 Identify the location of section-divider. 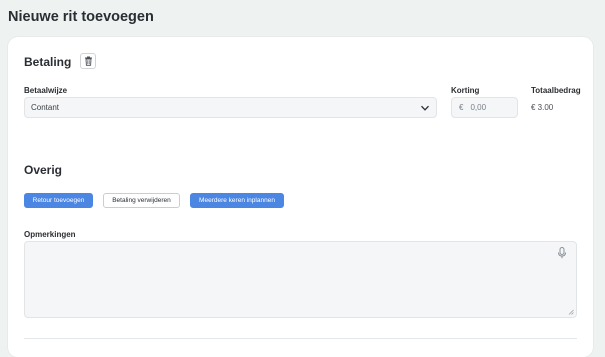
(300, 338).